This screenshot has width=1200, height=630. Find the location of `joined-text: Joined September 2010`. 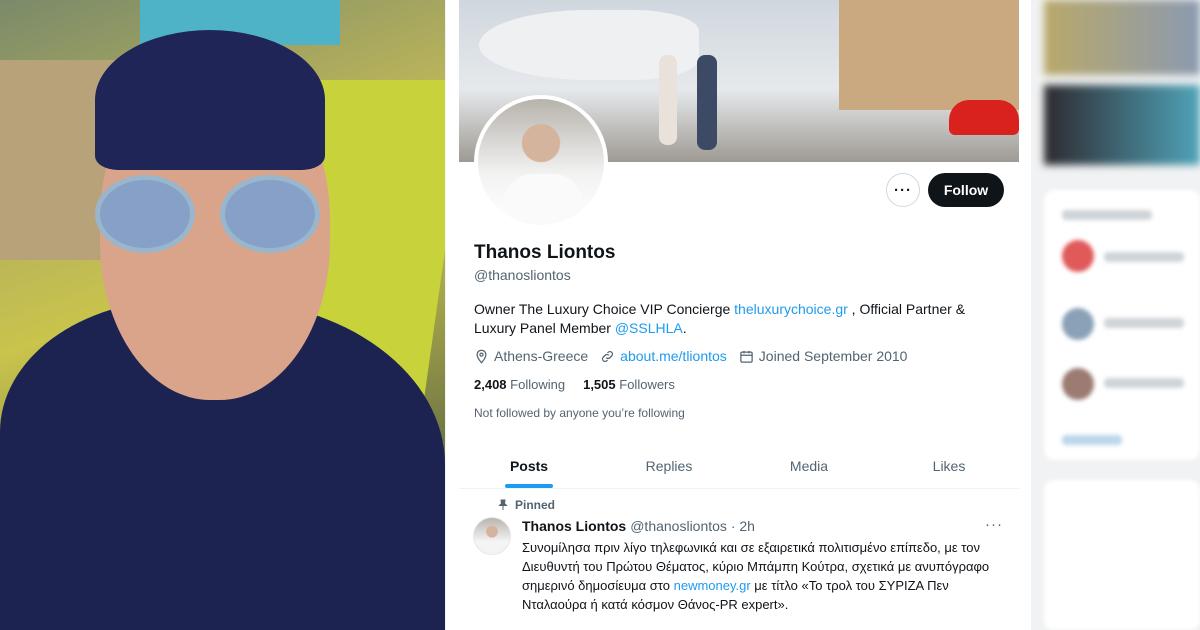

joined-text: Joined September 2010 is located at coordinates (833, 356).